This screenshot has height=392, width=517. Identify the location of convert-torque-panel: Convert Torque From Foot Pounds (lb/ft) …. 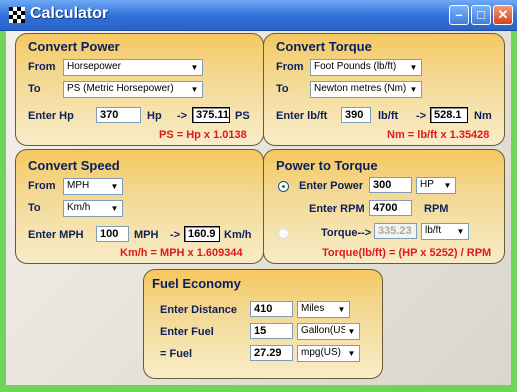
(384, 89).